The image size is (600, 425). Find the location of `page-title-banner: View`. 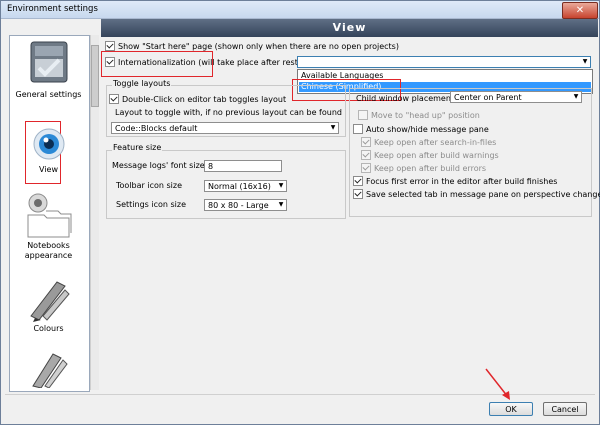

page-title-banner: View is located at coordinates (349, 28).